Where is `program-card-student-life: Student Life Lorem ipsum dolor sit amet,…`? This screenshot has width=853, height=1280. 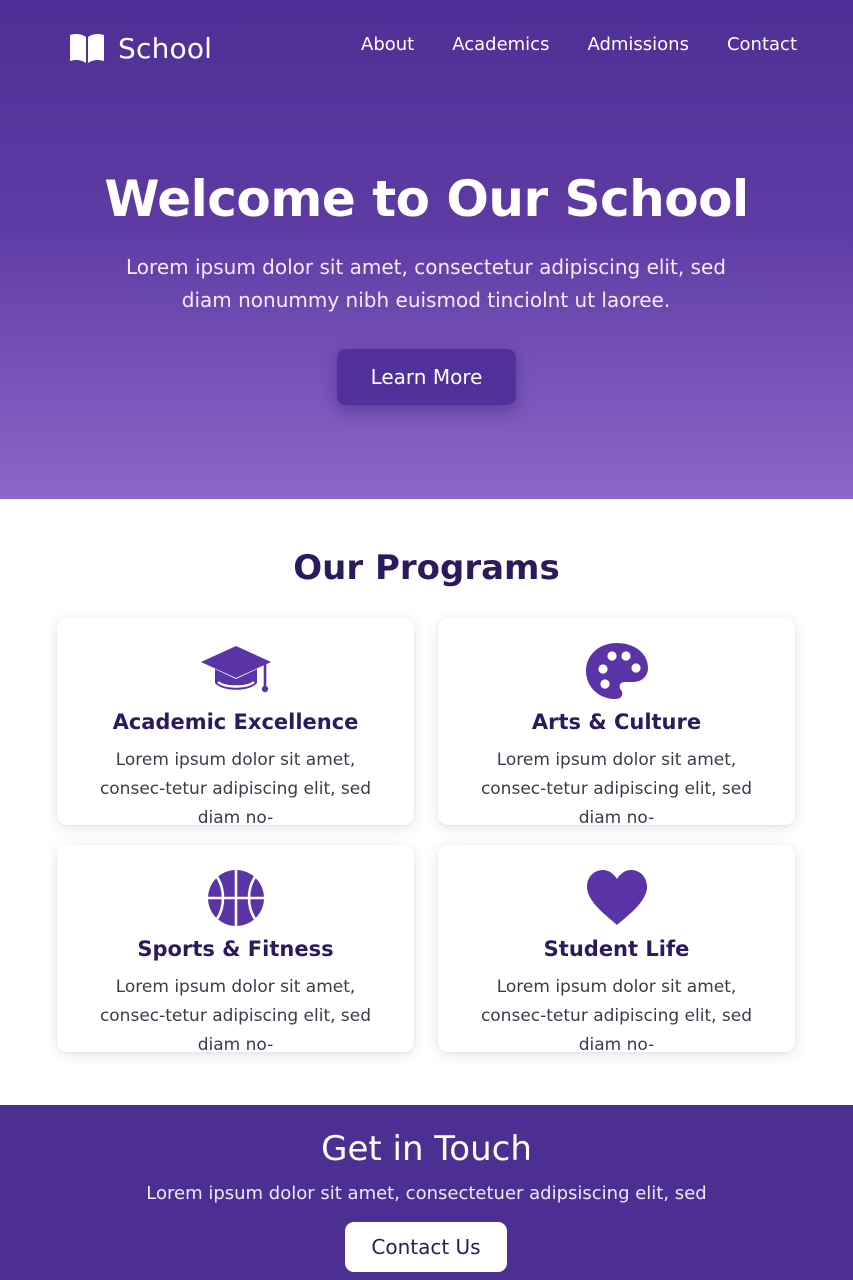 program-card-student-life: Student Life Lorem ipsum dolor sit amet,… is located at coordinates (616, 950).